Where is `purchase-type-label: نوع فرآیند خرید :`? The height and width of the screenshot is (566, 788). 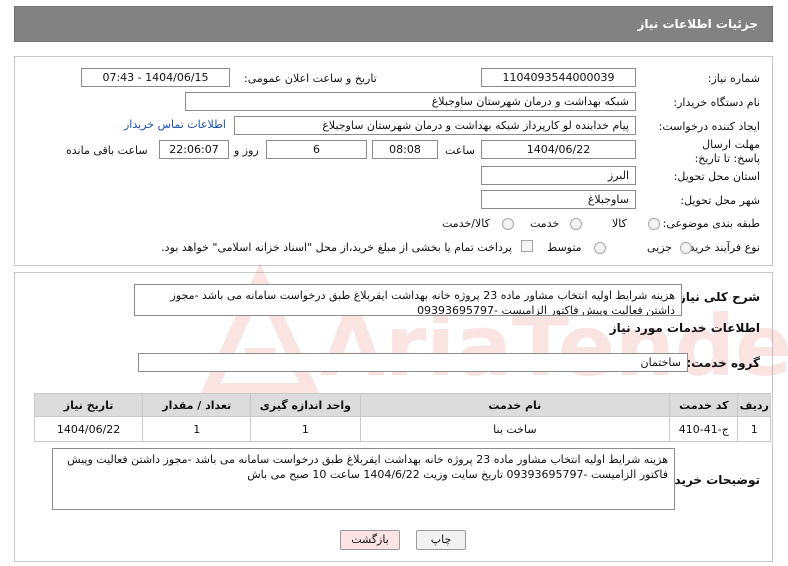
purchase-type-label: نوع فرآیند خرید : is located at coordinates (721, 247).